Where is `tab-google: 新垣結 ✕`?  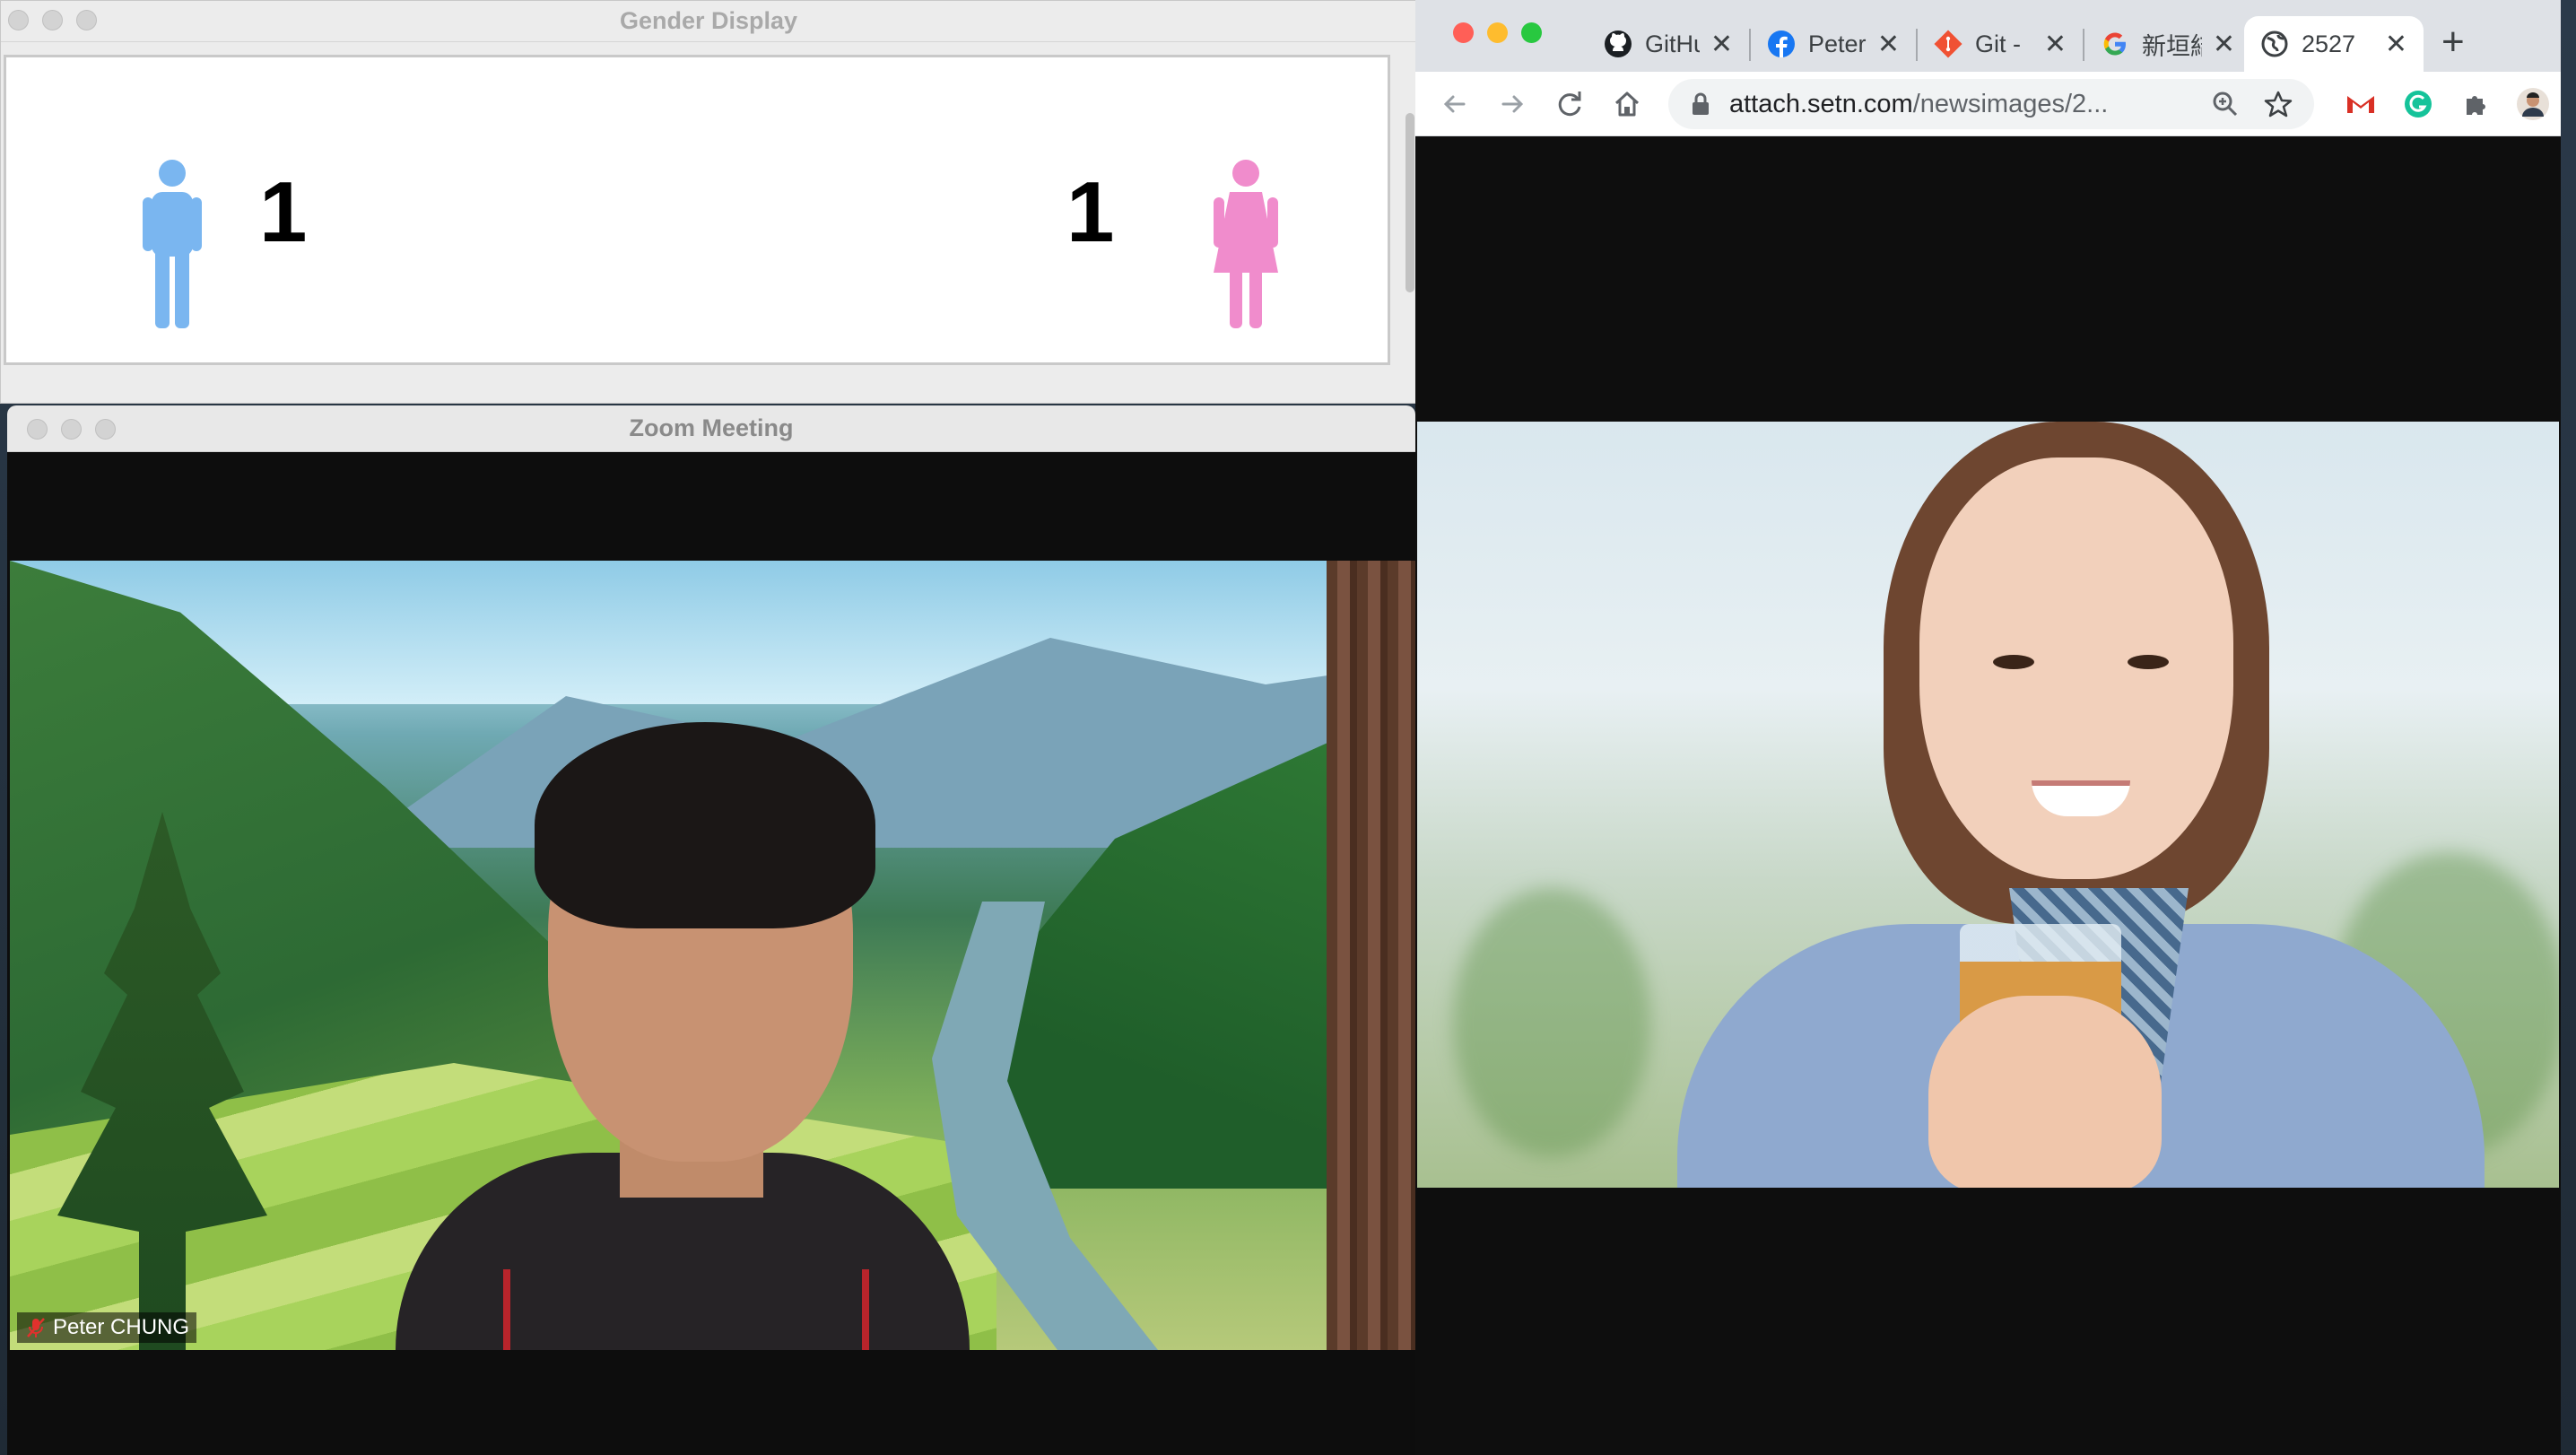 tab-google: 新垣結 ✕ is located at coordinates (2167, 44).